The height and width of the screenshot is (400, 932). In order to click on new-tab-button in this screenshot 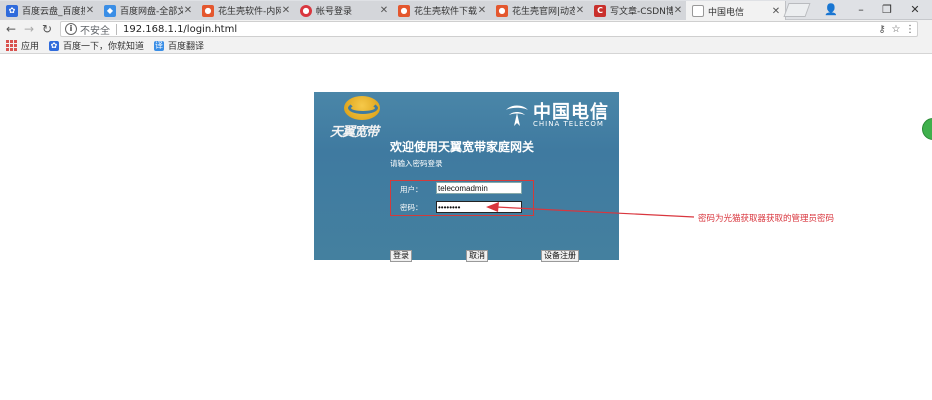, I will do `click(797, 10)`.